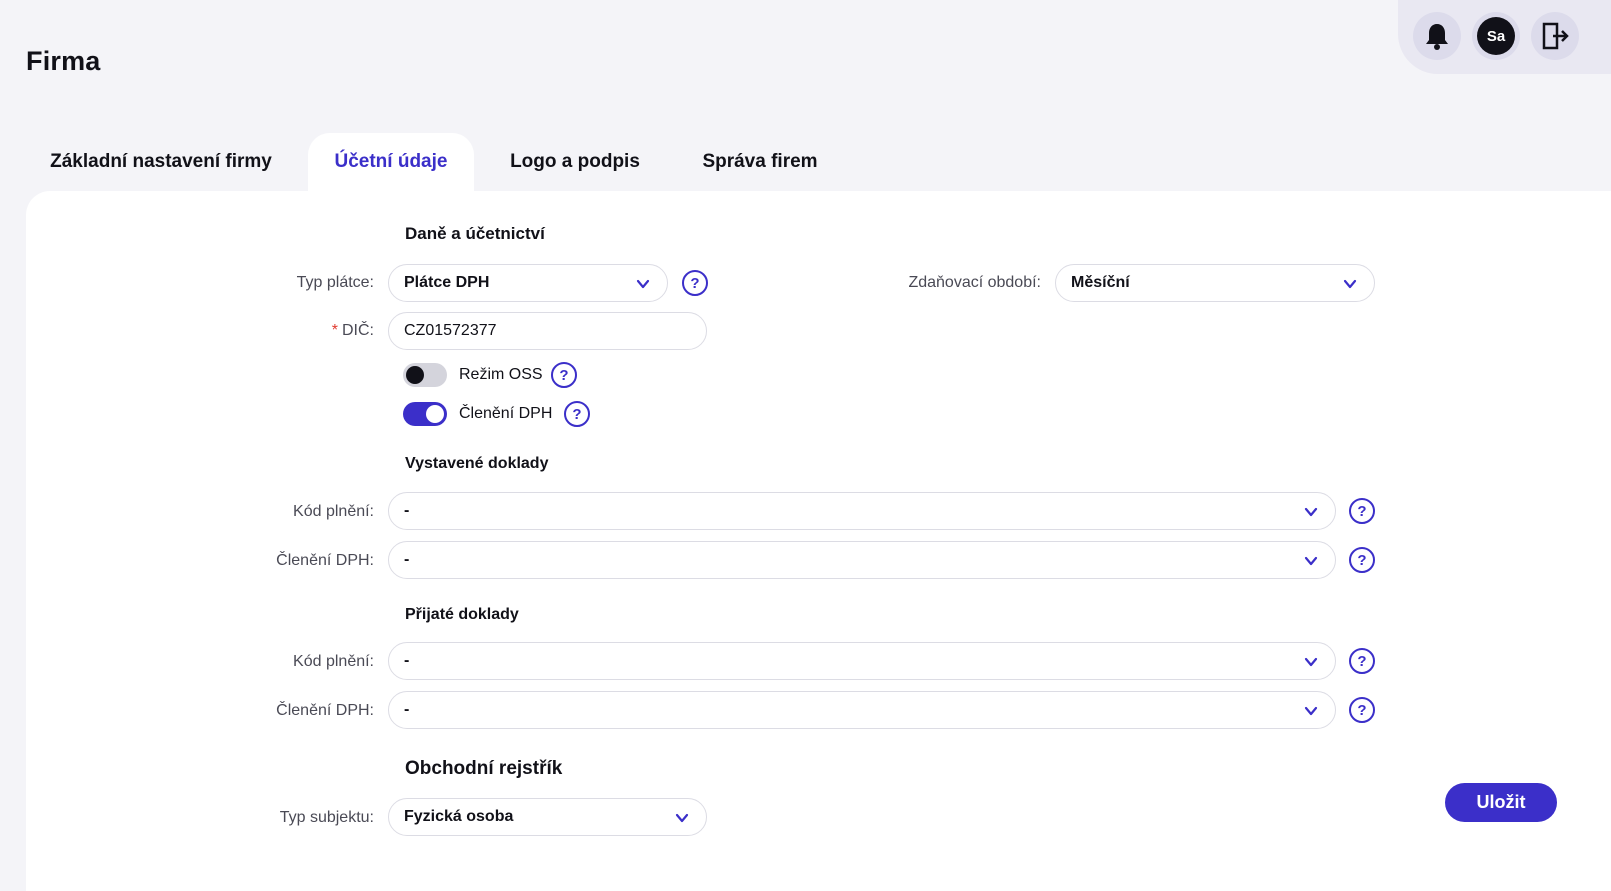 The width and height of the screenshot is (1611, 891). I want to click on received-vat-help-icon: ?, so click(1362, 710).